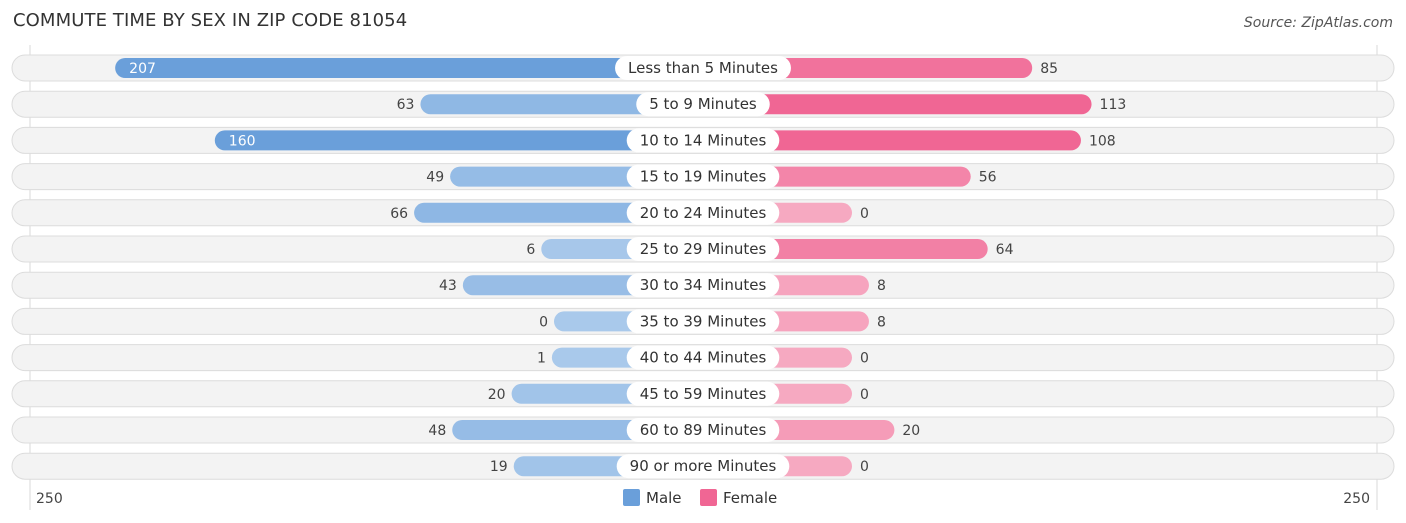  I want to click on value-label-male: 20, so click(497, 395).